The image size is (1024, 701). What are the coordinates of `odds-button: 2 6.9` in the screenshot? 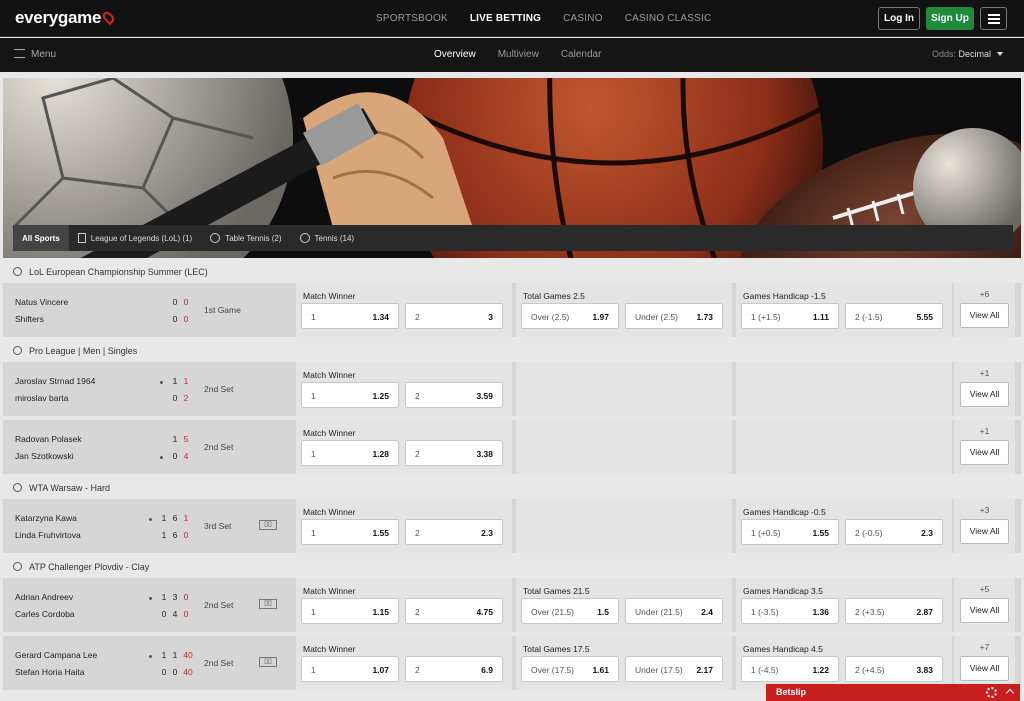 It's located at (454, 669).